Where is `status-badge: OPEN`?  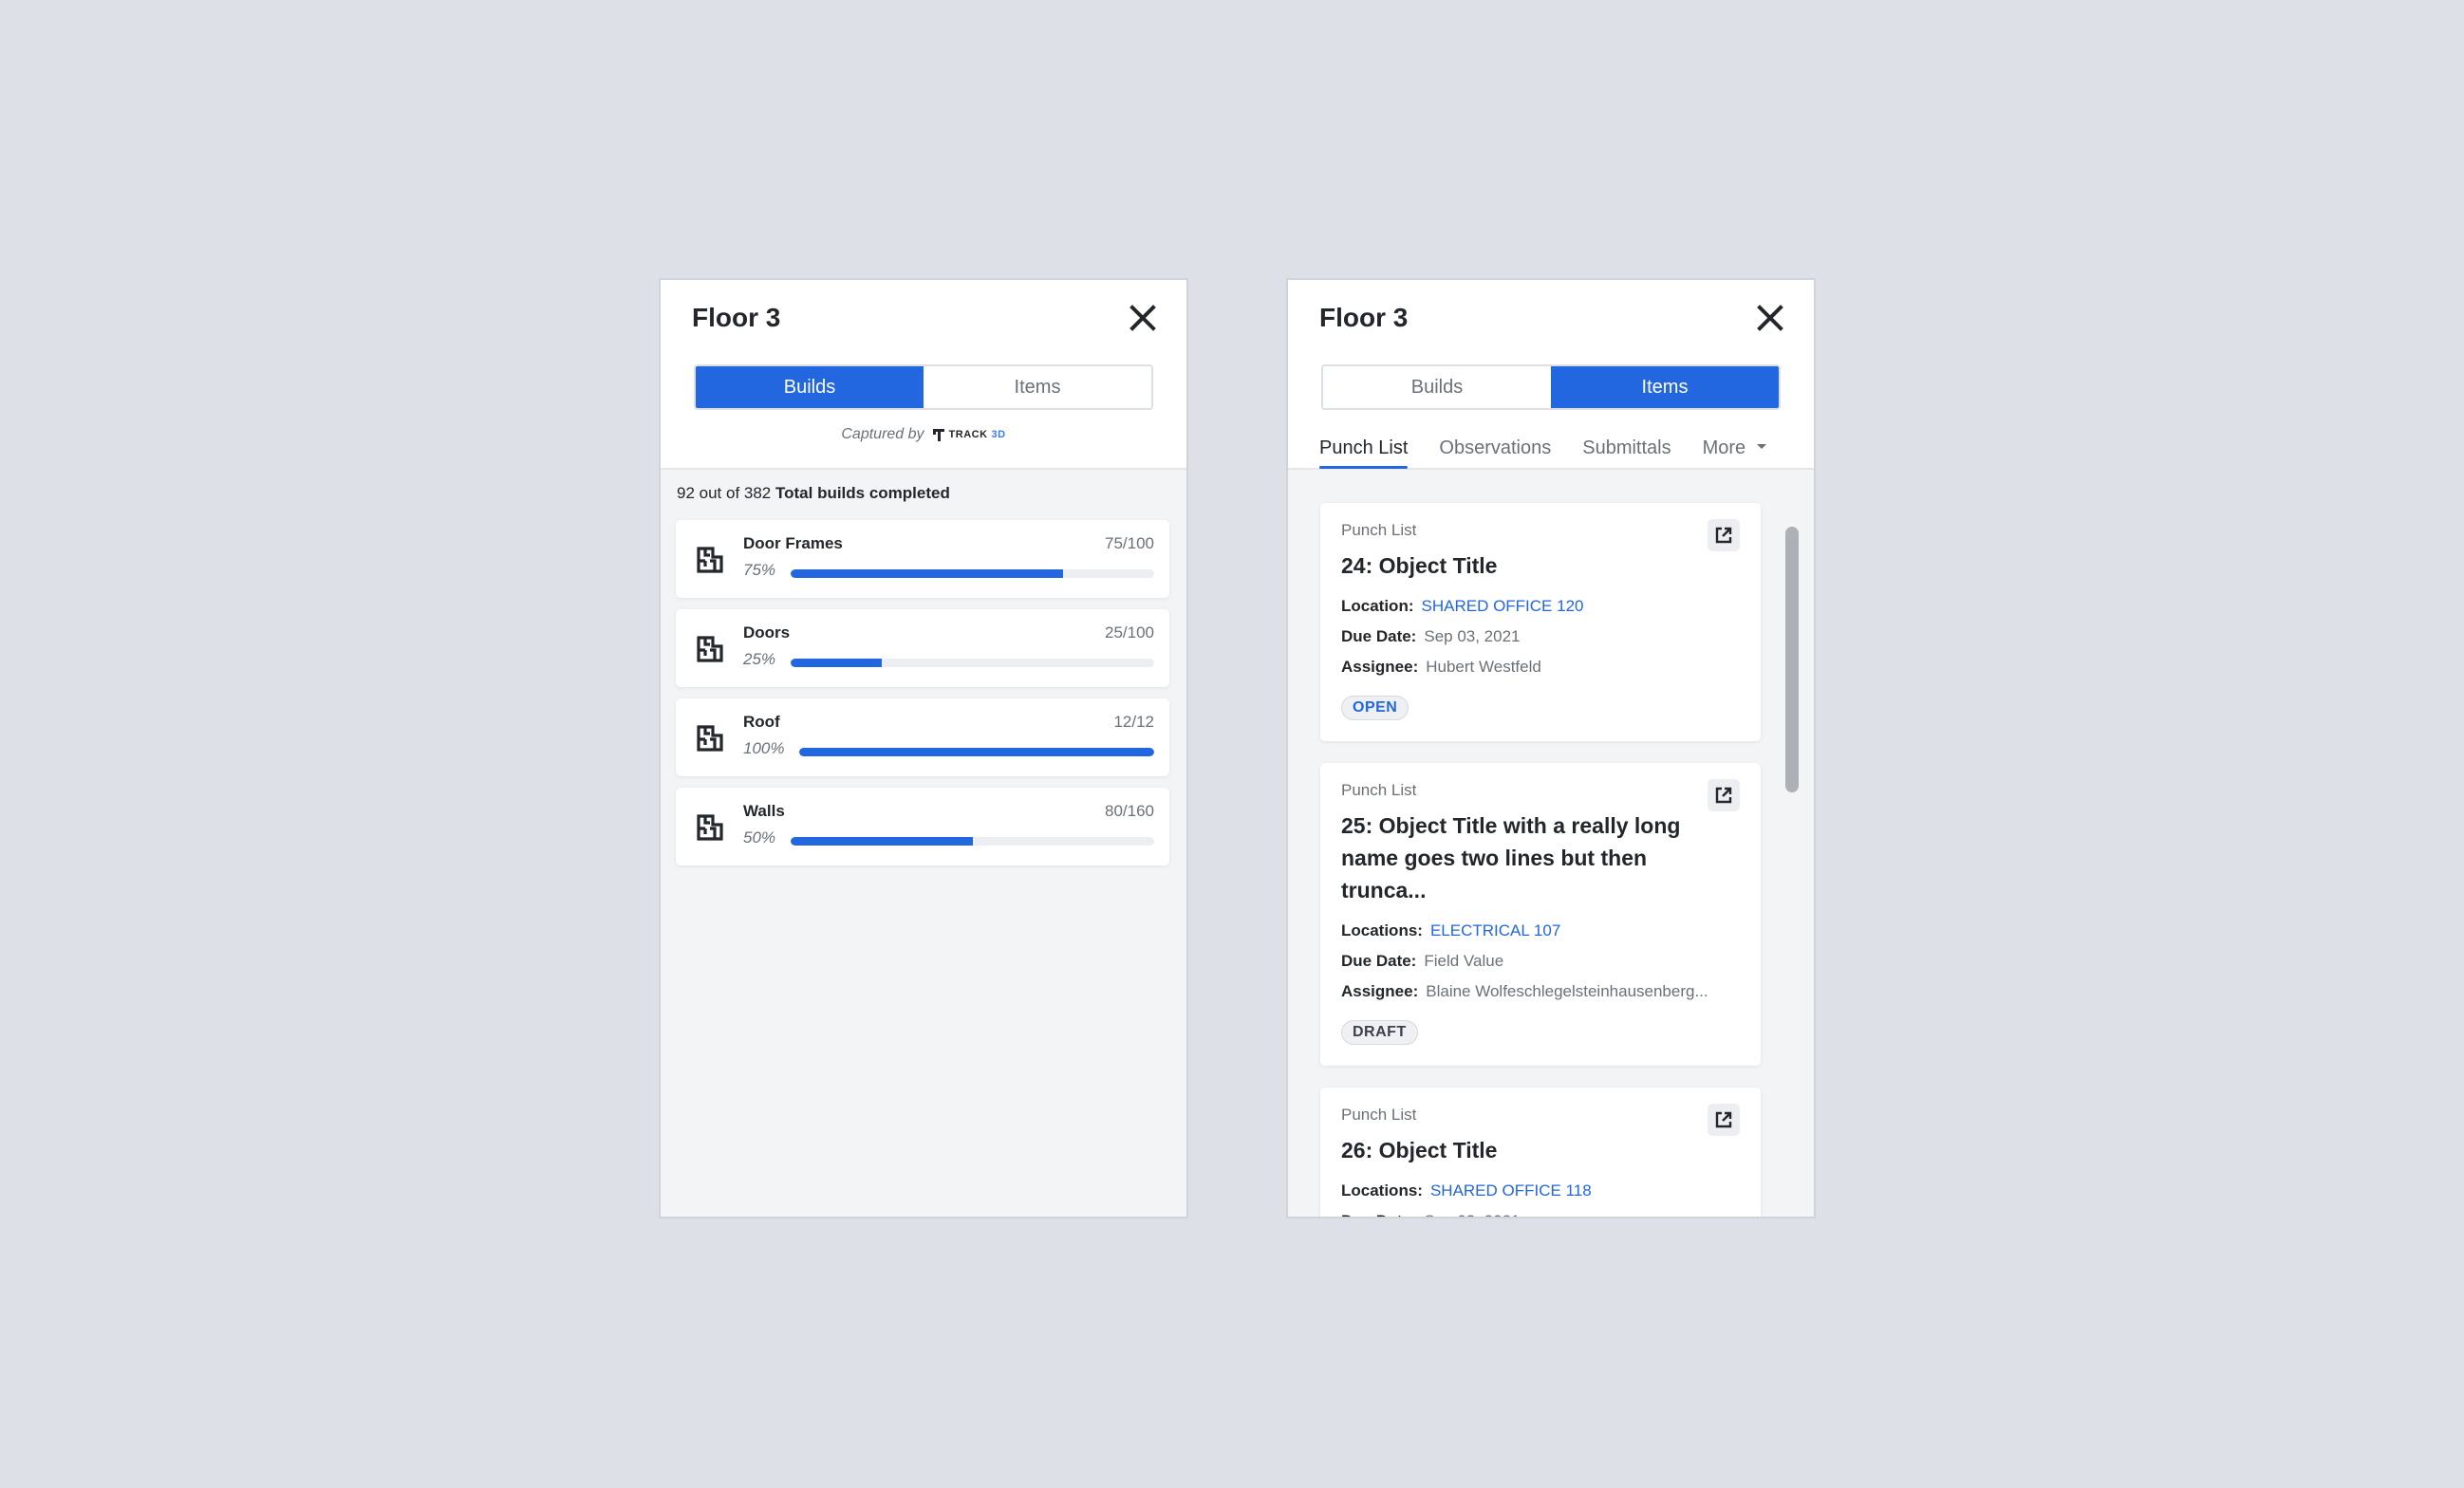 status-badge: OPEN is located at coordinates (1375, 708).